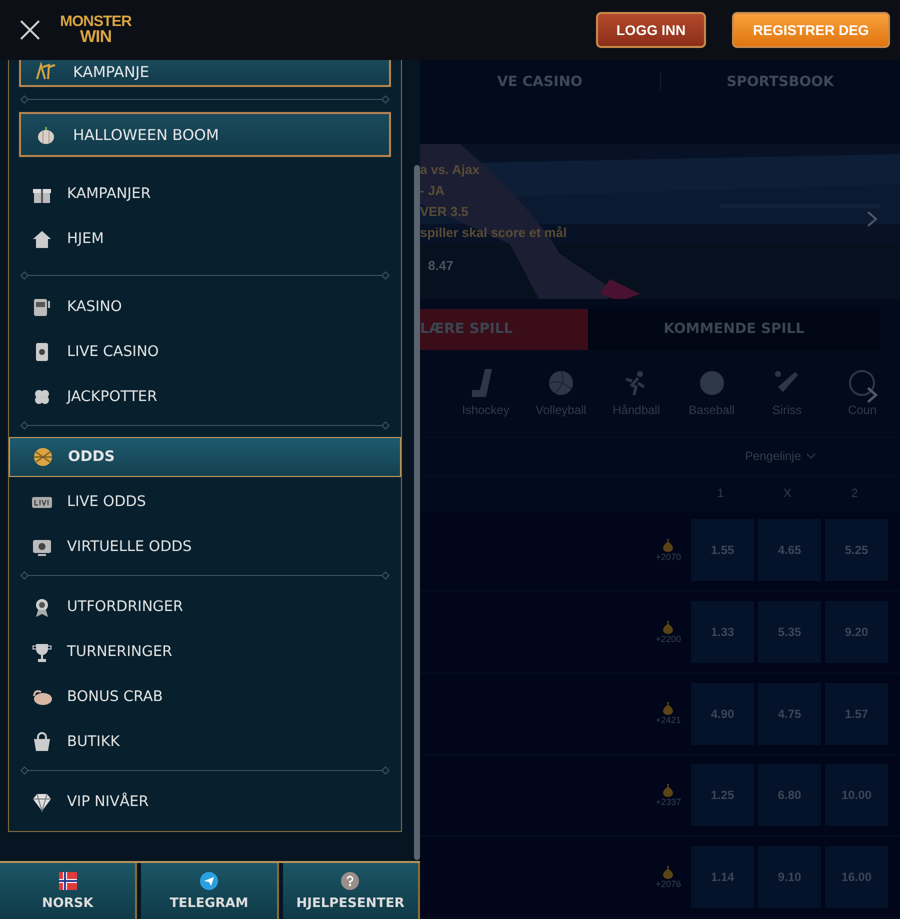 This screenshot has width=900, height=919. What do you see at coordinates (96, 30) in the screenshot?
I see `logo: MONSTER WIN` at bounding box center [96, 30].